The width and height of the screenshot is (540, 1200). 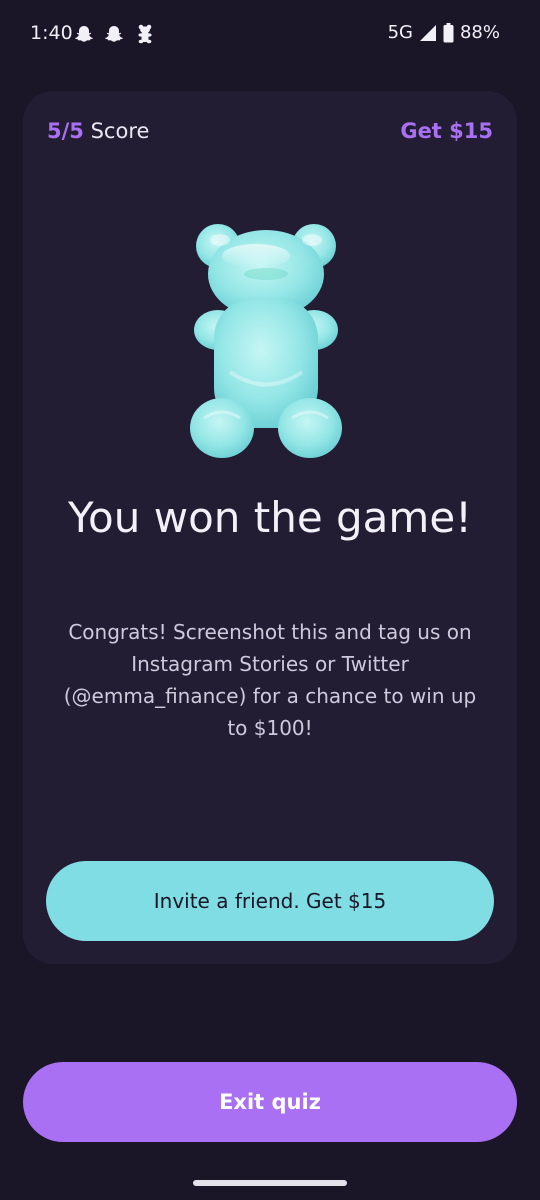 What do you see at coordinates (51, 33) in the screenshot?
I see `status-time: 1:40` at bounding box center [51, 33].